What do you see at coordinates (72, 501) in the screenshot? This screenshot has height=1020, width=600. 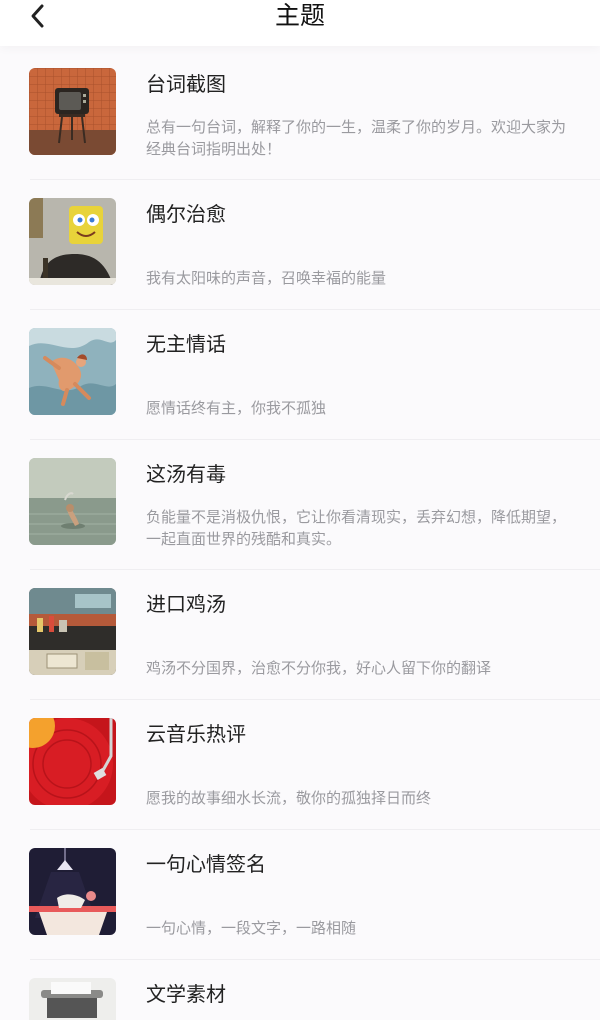 I see `person-in-water-thumbnail` at bounding box center [72, 501].